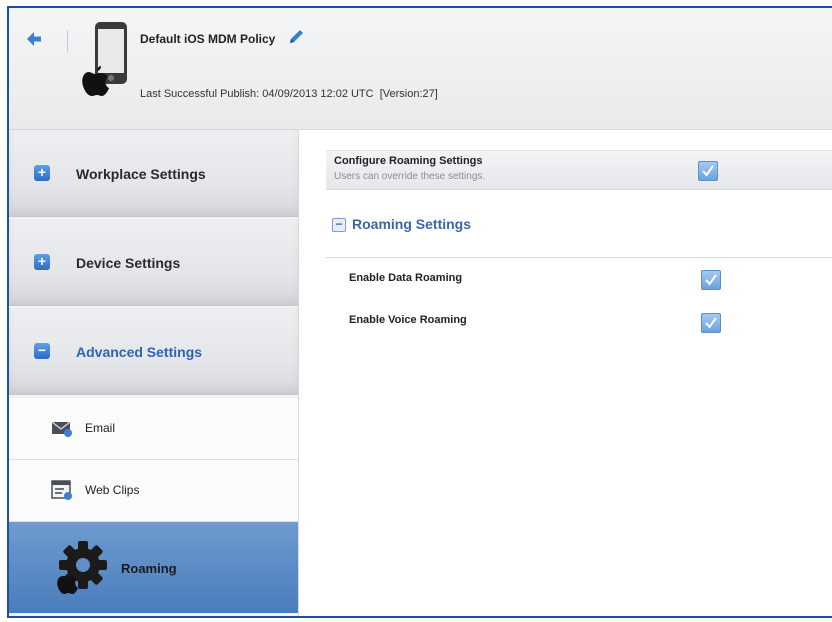 Image resolution: width=832 pixels, height=622 pixels. Describe the element at coordinates (105, 59) in the screenshot. I see `ios-device-icon` at that location.